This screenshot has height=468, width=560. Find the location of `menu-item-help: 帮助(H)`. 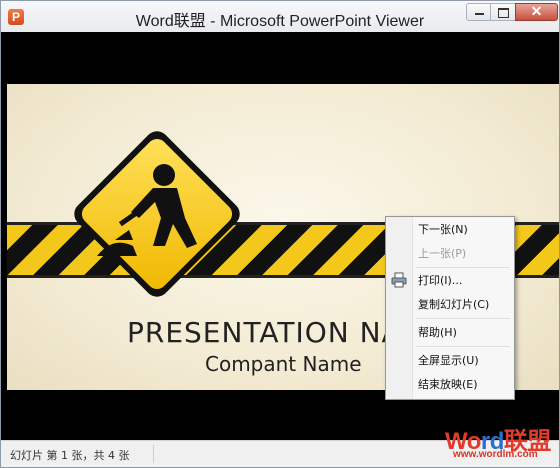

menu-item-help: 帮助(H) is located at coordinates (464, 333).